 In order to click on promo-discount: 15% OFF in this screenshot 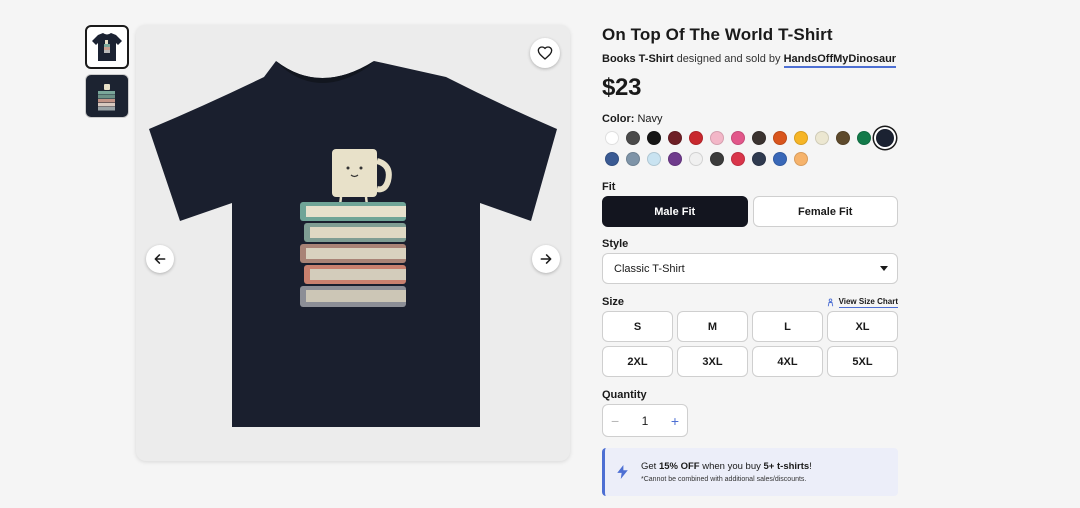, I will do `click(679, 466)`.